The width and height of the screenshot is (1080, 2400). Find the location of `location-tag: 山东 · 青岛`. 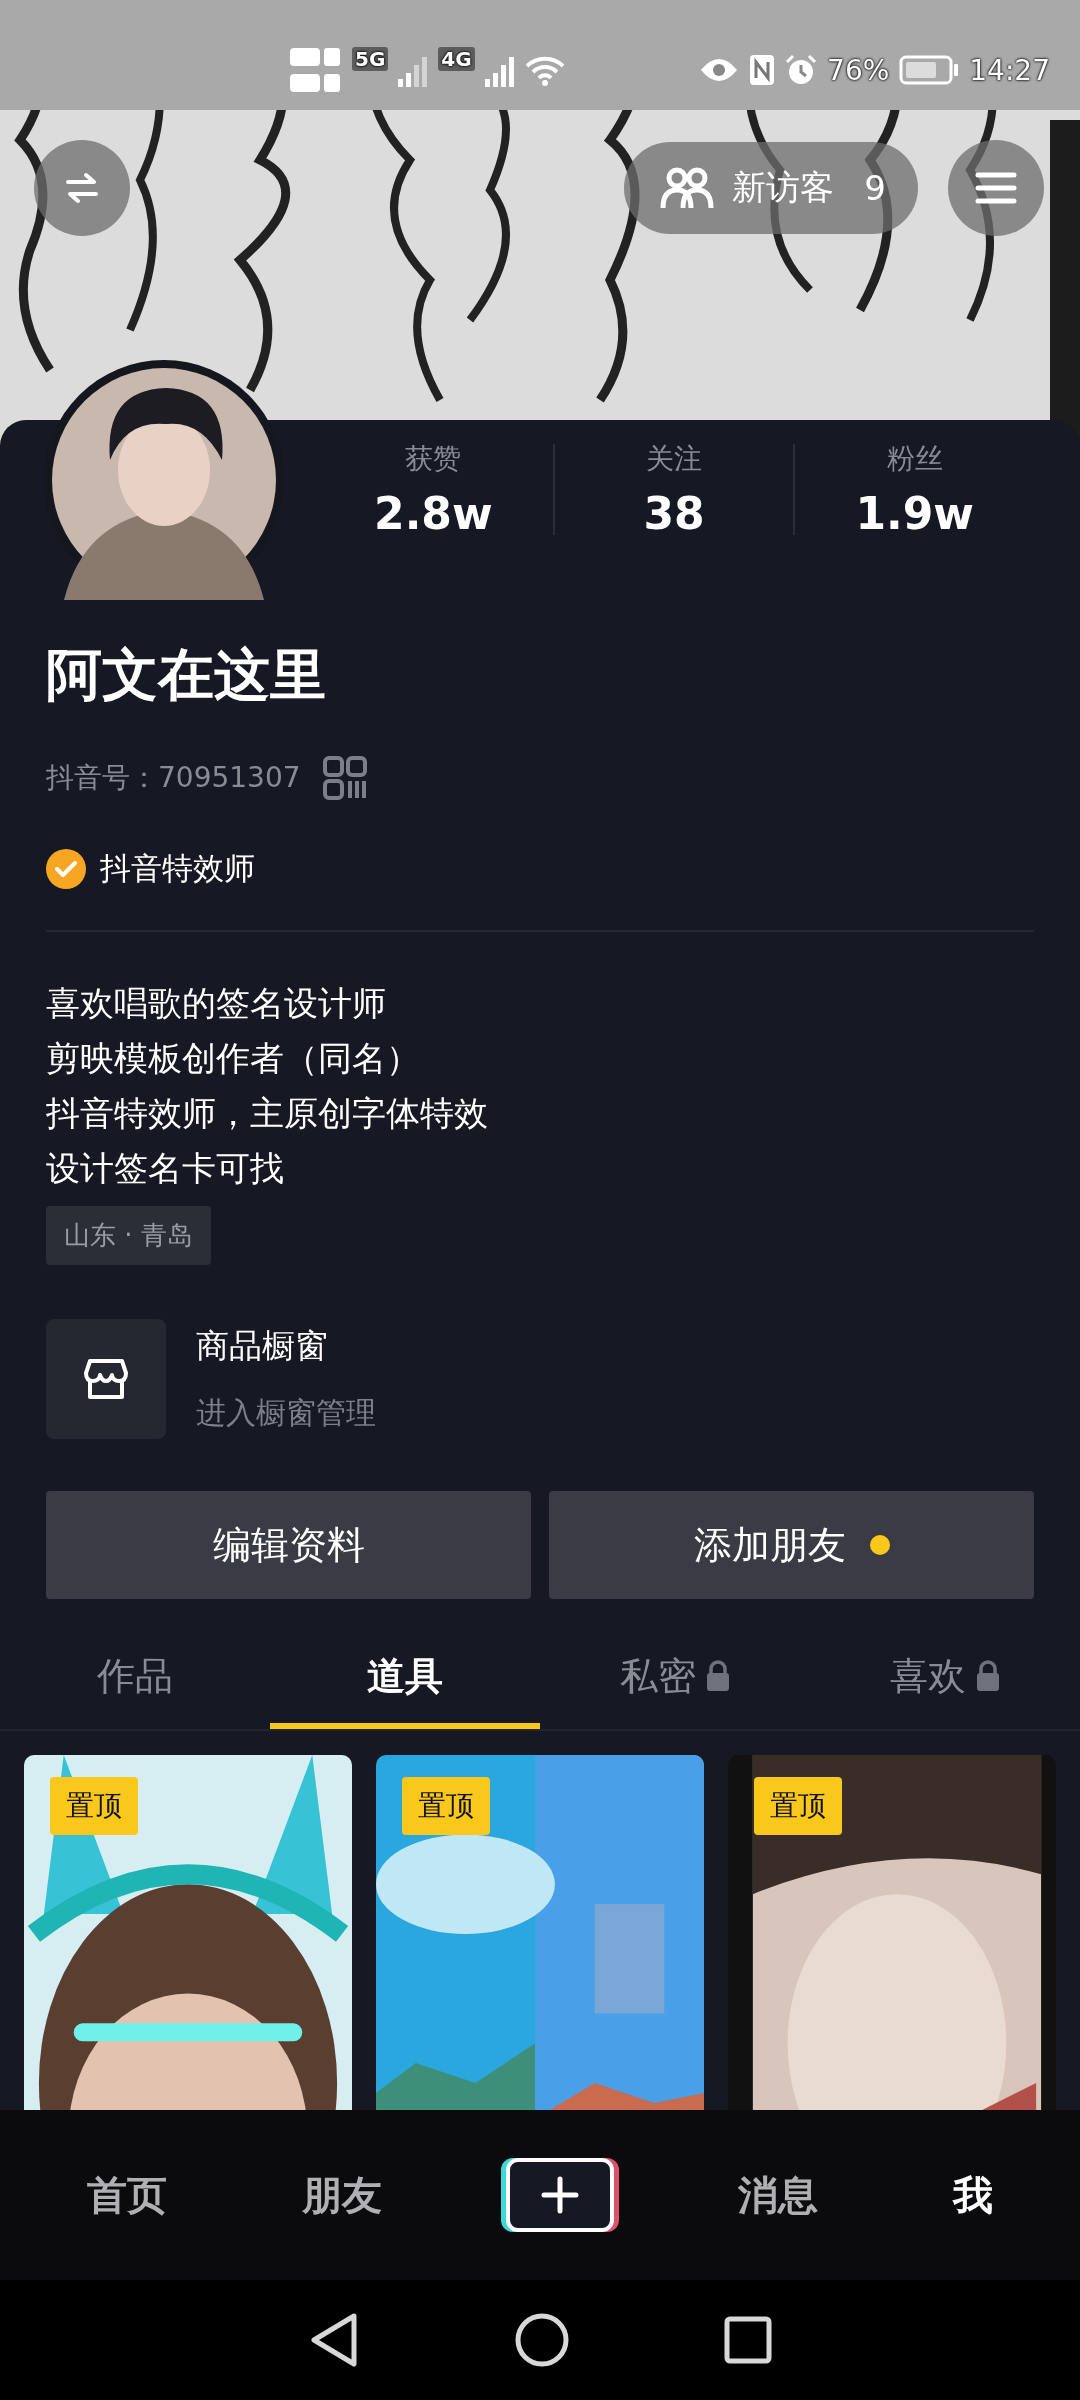

location-tag: 山东 · 青岛 is located at coordinates (128, 1235).